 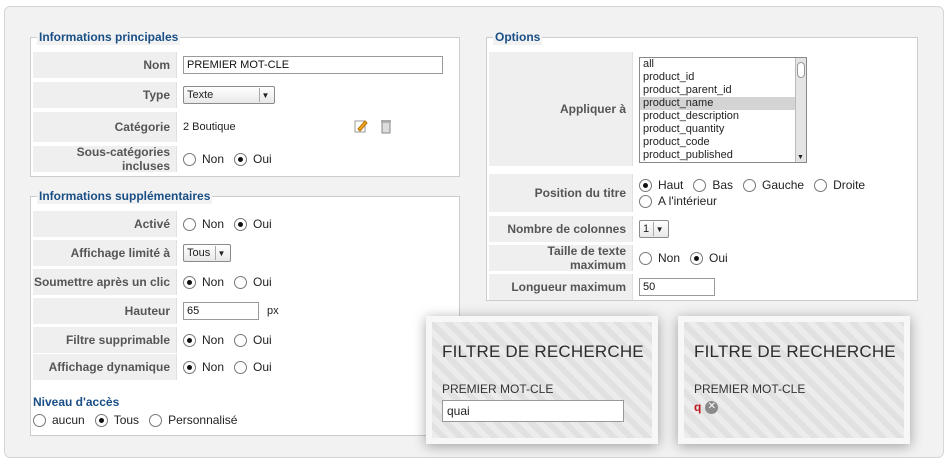 What do you see at coordinates (209, 127) in the screenshot?
I see `category-value: 2 Boutique` at bounding box center [209, 127].